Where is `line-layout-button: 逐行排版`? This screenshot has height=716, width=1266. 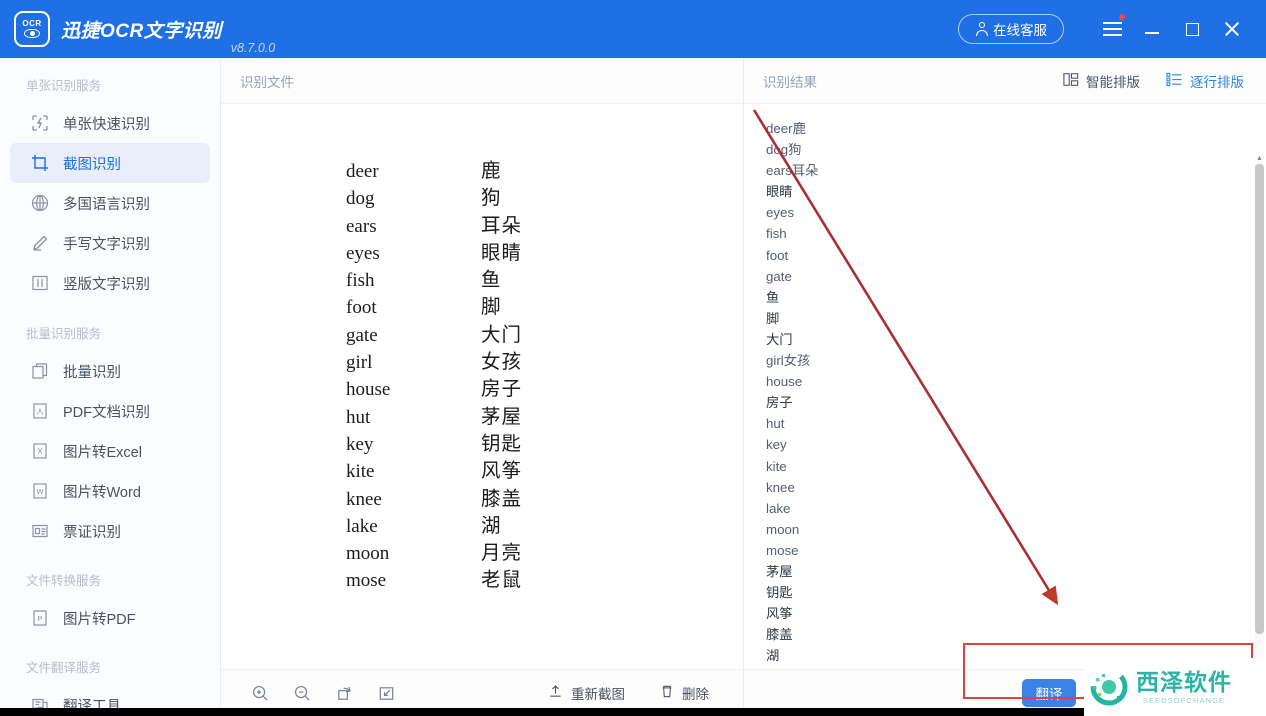 line-layout-button: 逐行排版 is located at coordinates (1205, 81).